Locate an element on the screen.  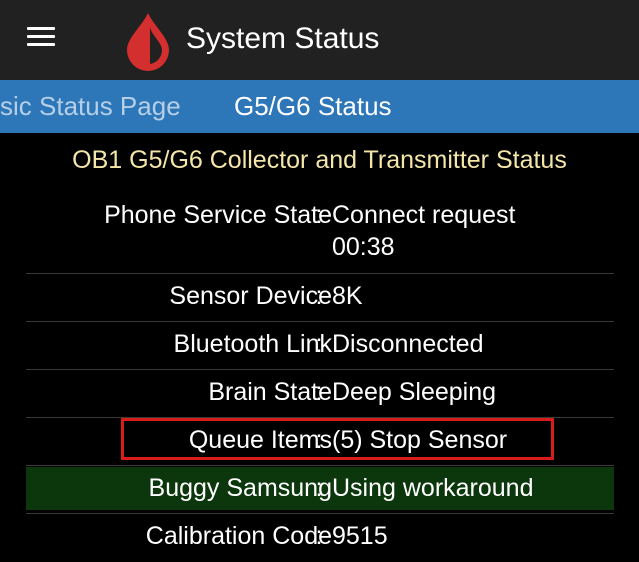
status-row-brain-state: Brain State : Deep Sleeping is located at coordinates (320, 395).